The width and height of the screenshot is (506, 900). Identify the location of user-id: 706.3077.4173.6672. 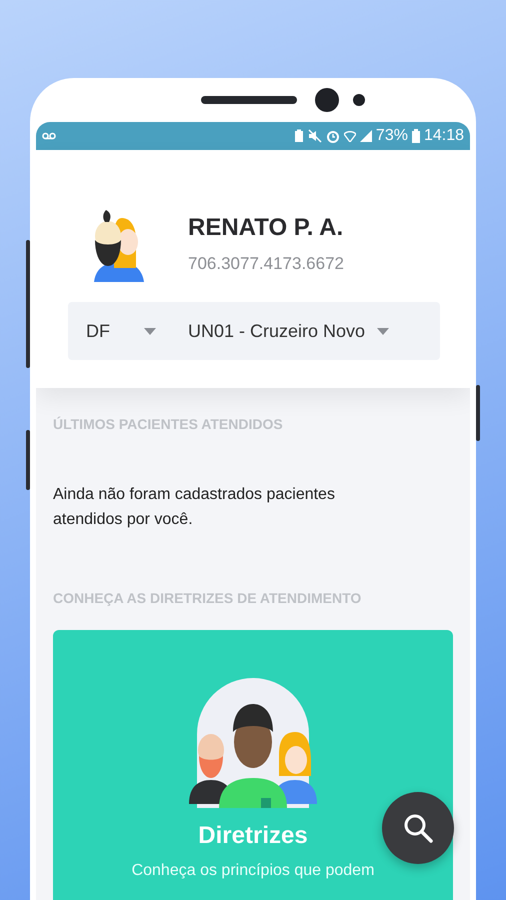
(266, 264).